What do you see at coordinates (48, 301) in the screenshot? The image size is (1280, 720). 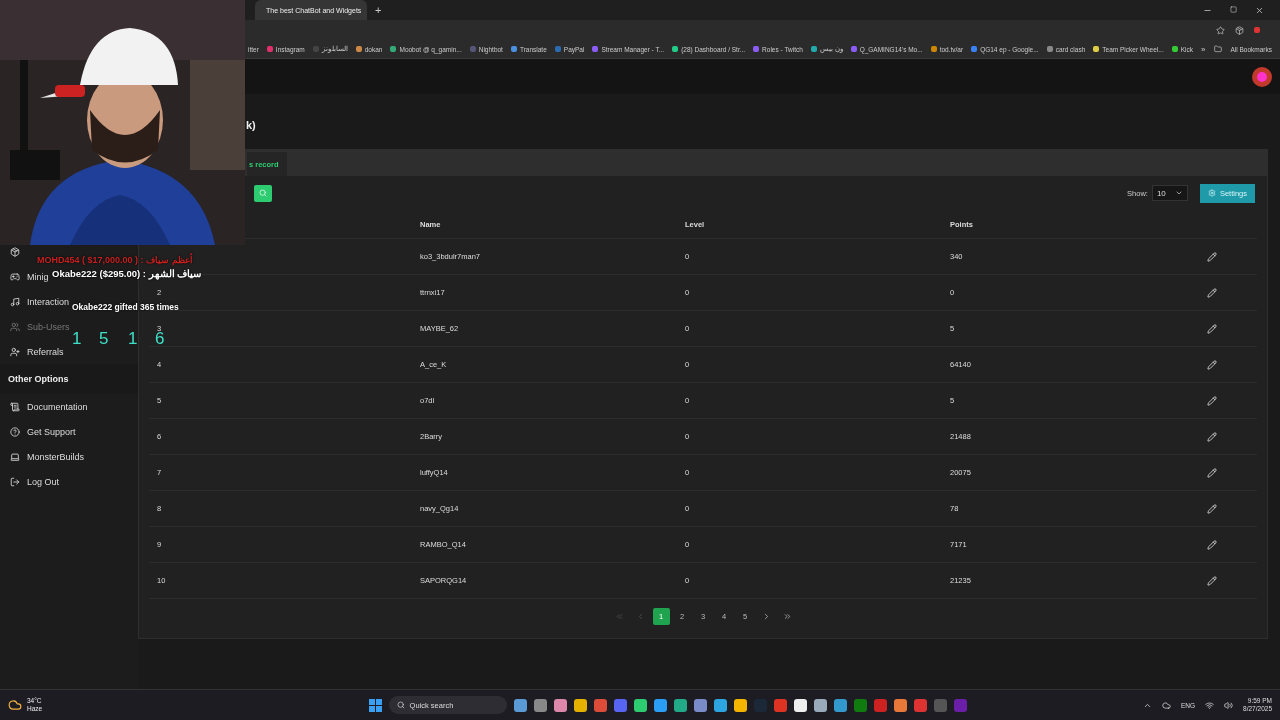 I see `sidebar-item: Interaction` at bounding box center [48, 301].